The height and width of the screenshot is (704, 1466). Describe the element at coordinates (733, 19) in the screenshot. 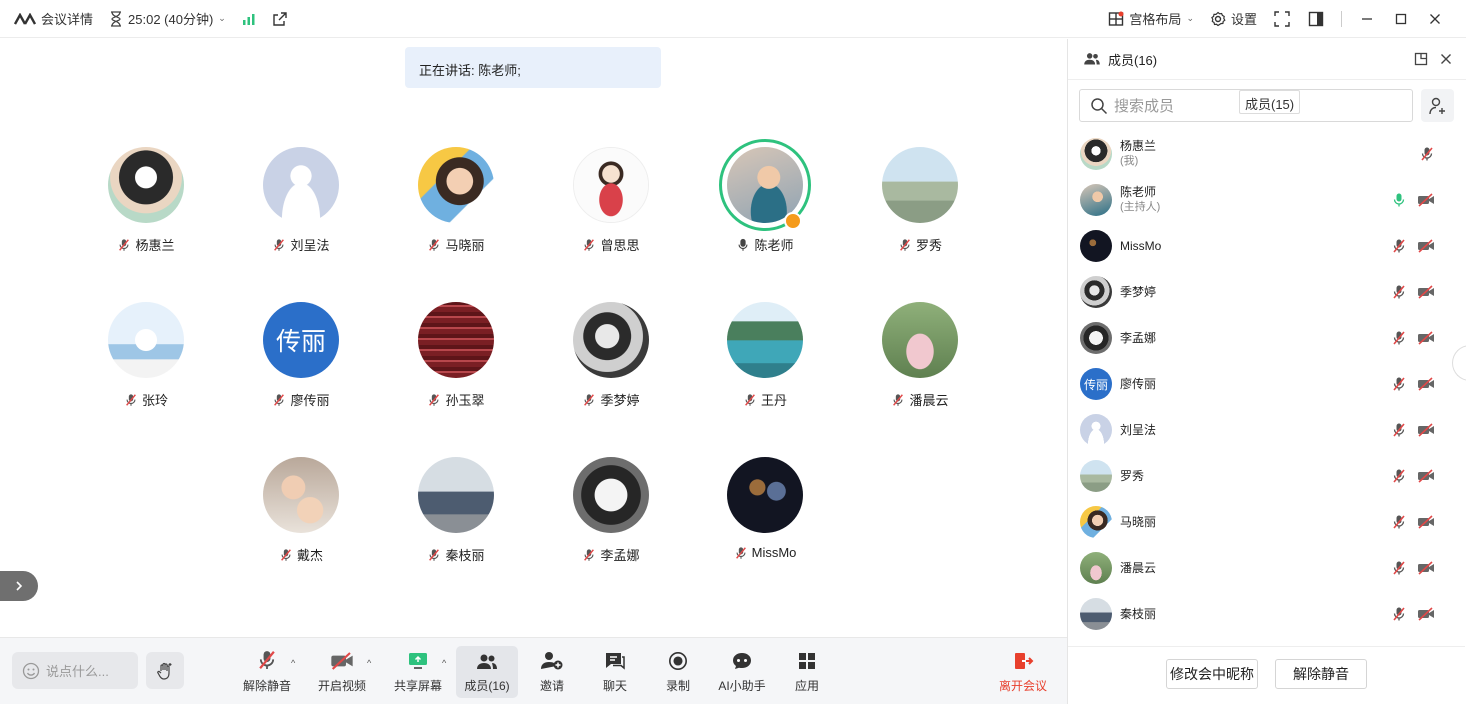

I see `title-bar: 会议详情 25:02 (40分钟) ⌄ 宫格布局 ⌄ 设置` at that location.